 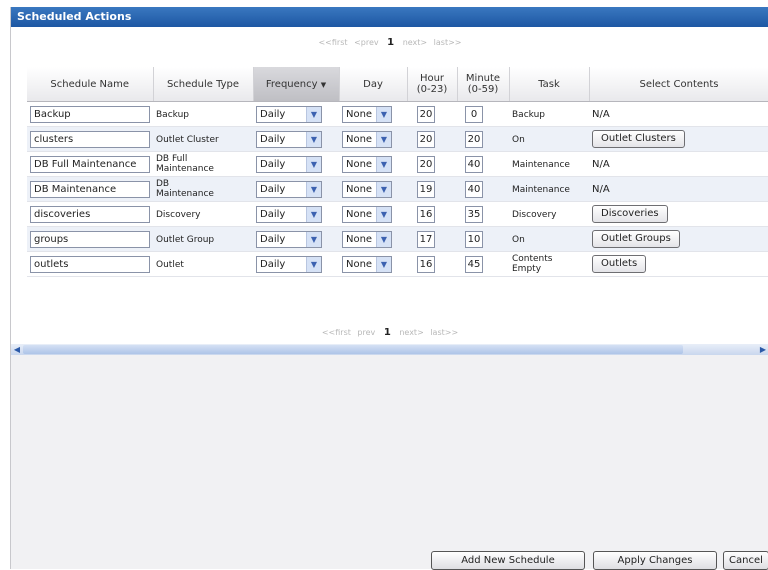 I want to click on cell-hour: 20, so click(x=432, y=139).